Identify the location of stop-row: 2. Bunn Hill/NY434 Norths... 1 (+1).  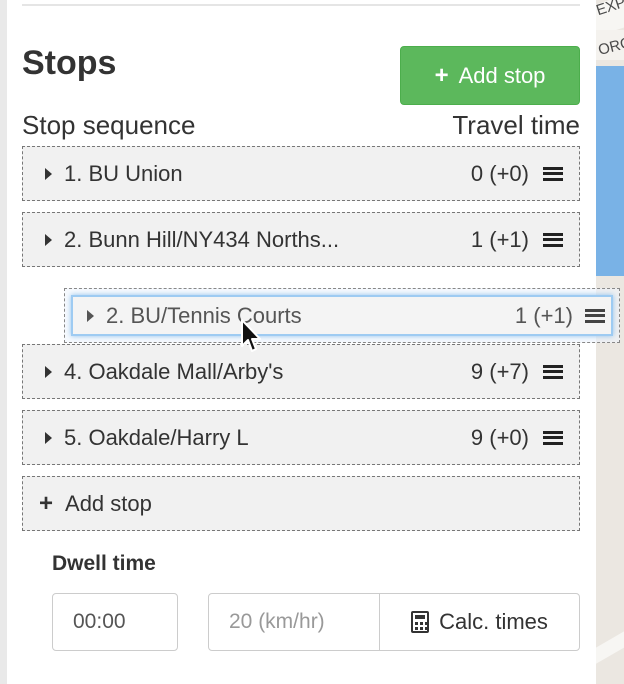
(301, 239).